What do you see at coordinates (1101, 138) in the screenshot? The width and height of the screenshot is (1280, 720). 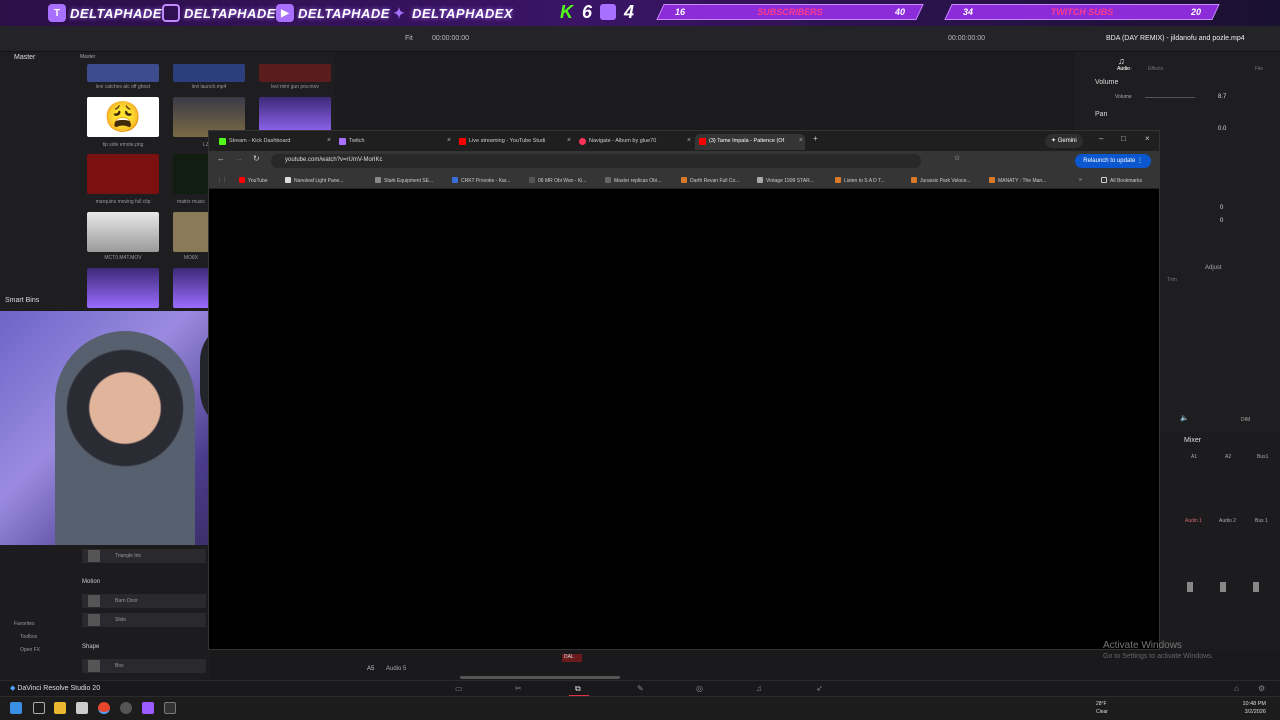 I see `minimize-icon: –` at bounding box center [1101, 138].